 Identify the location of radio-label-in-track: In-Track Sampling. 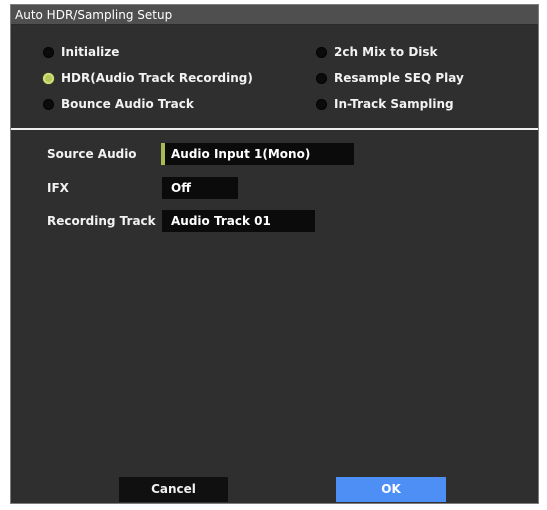
(394, 104).